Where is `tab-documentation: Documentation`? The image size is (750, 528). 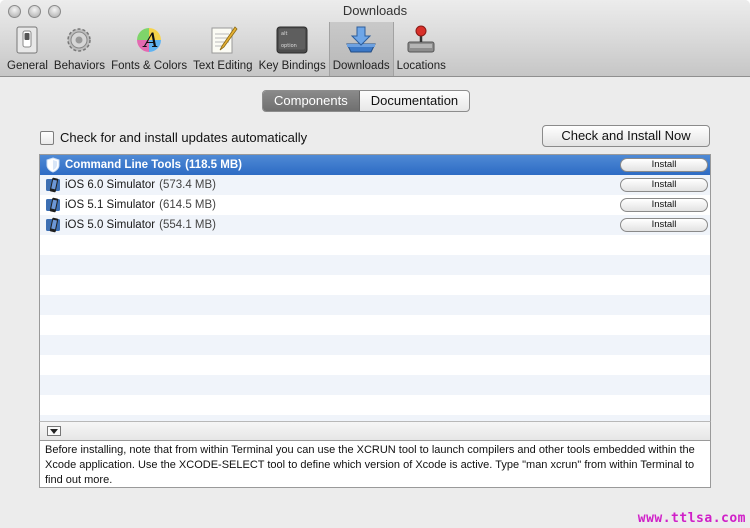
tab-documentation: Documentation is located at coordinates (414, 101).